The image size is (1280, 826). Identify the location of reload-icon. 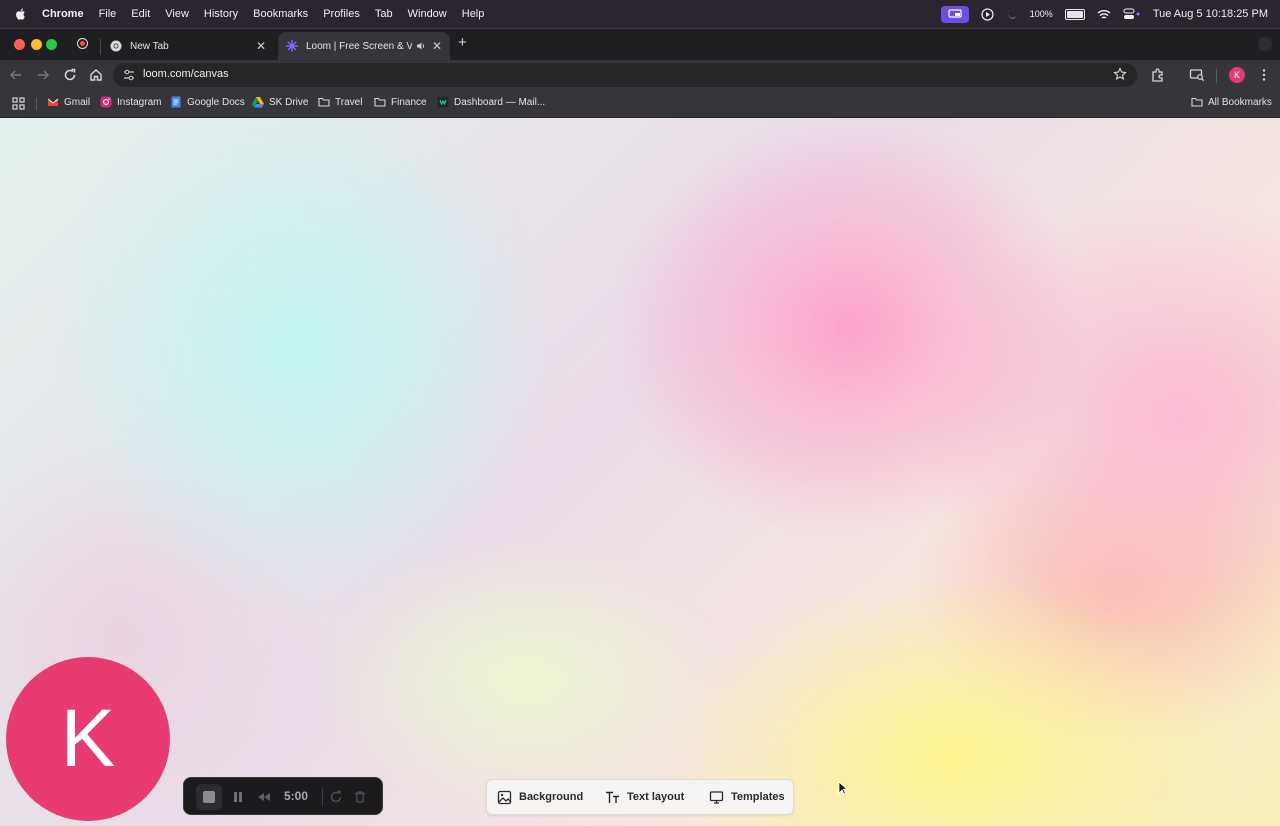
(70, 75).